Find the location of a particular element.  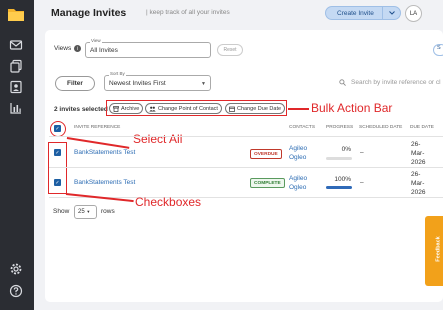

settings-gear-icon is located at coordinates (16, 269).